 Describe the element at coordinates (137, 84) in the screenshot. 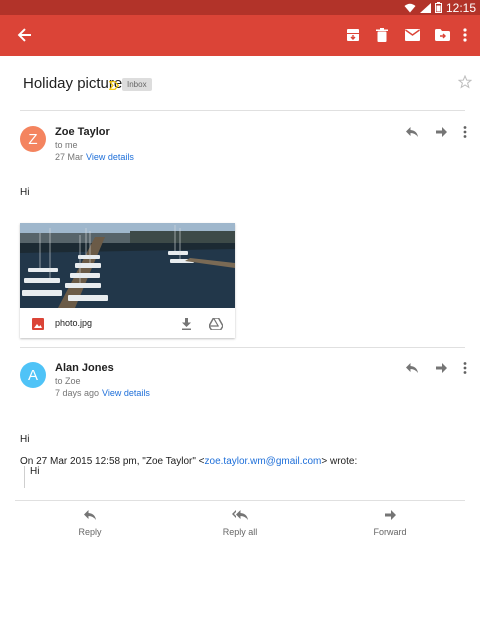

I see `inbox-label: Inbox` at that location.